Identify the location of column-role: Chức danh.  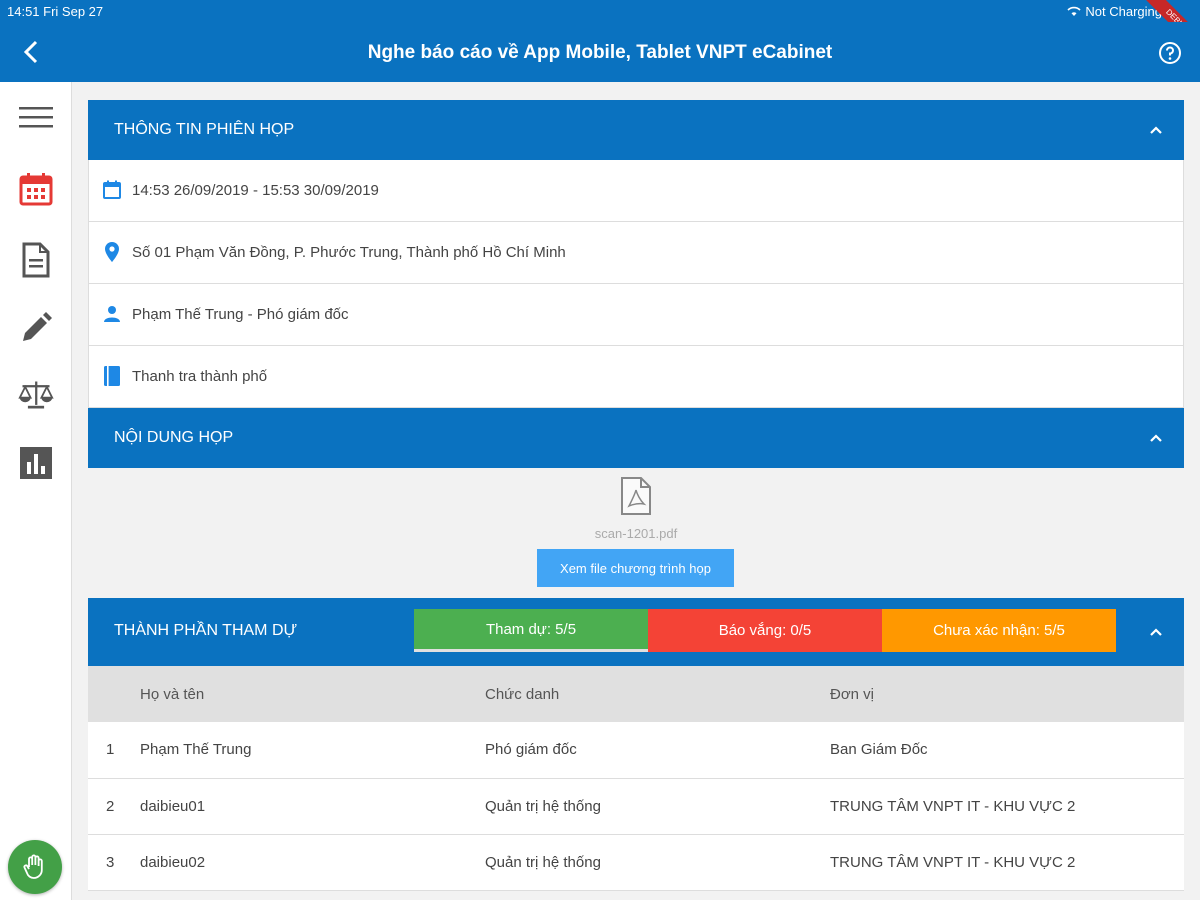
(522, 694).